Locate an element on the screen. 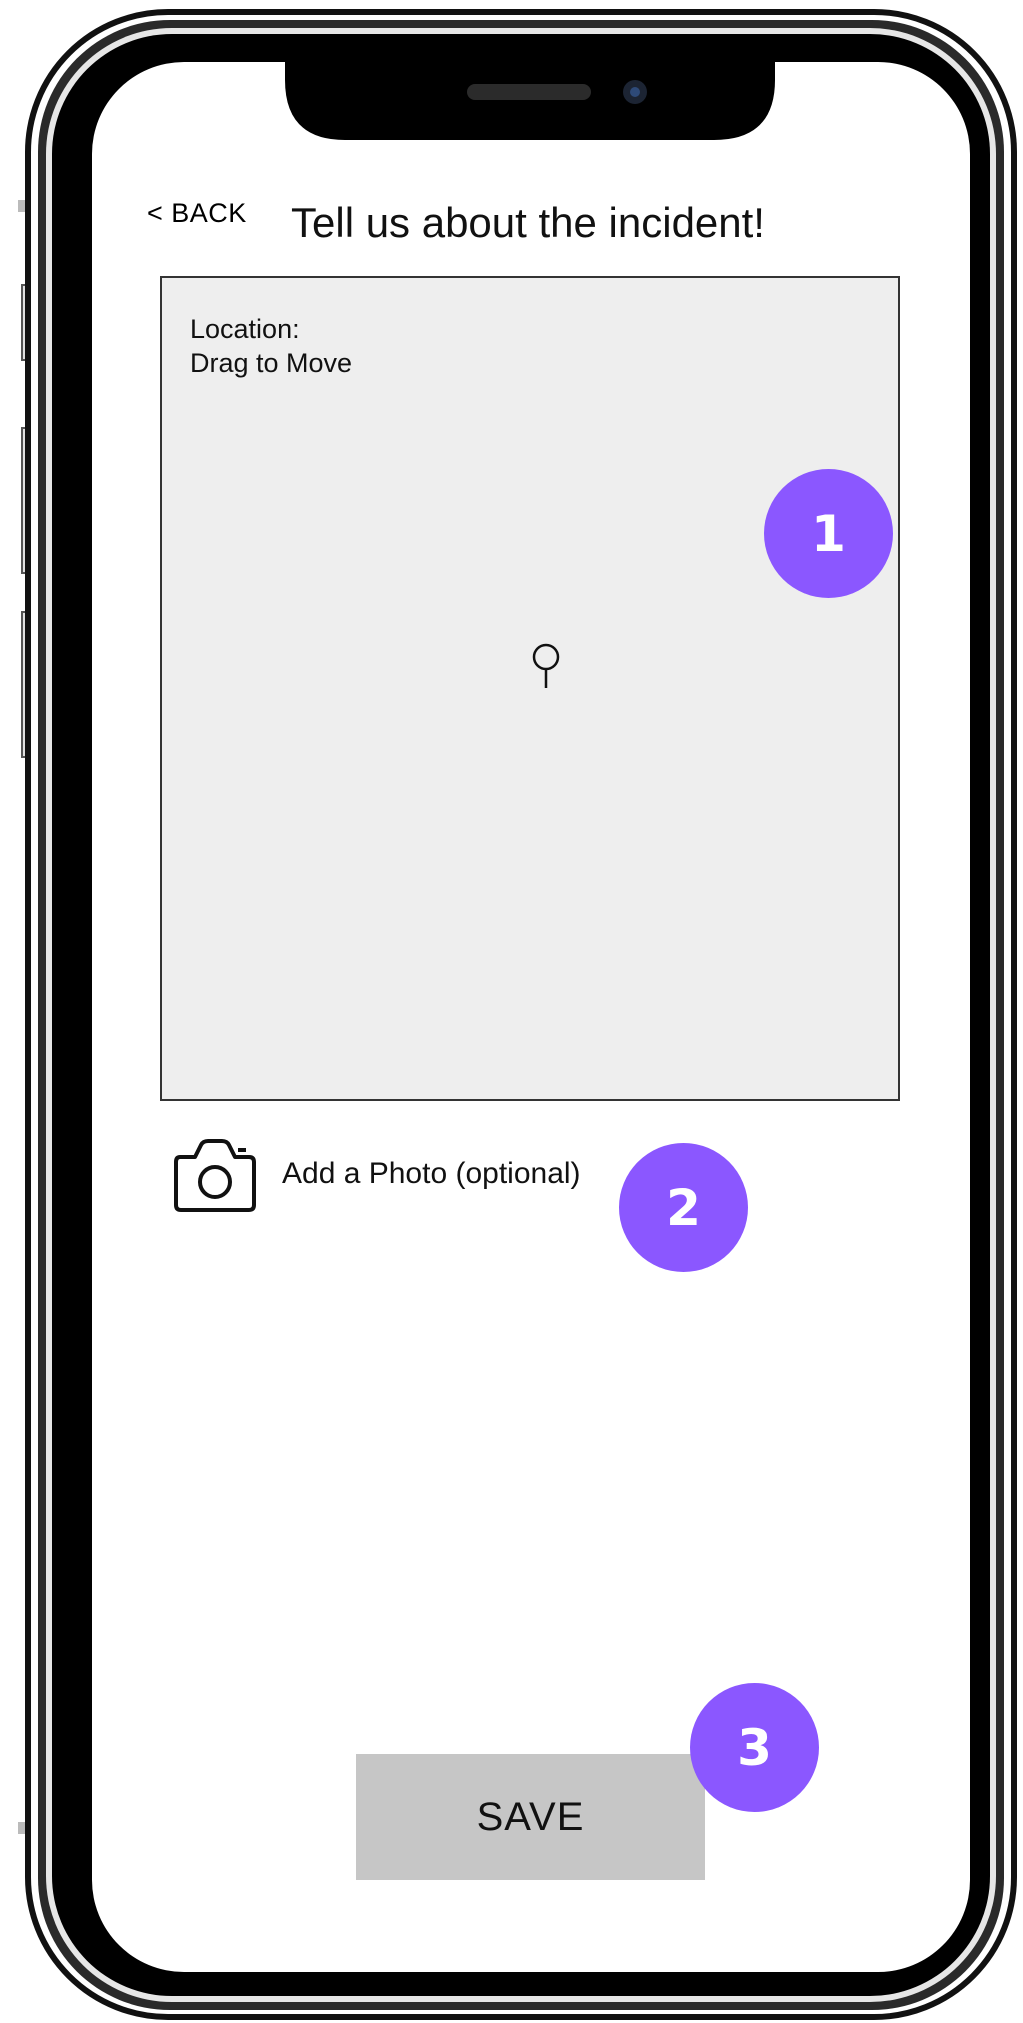 The height and width of the screenshot is (2023, 1023). add-photo-label: Add a Photo (optional) is located at coordinates (431, 1173).